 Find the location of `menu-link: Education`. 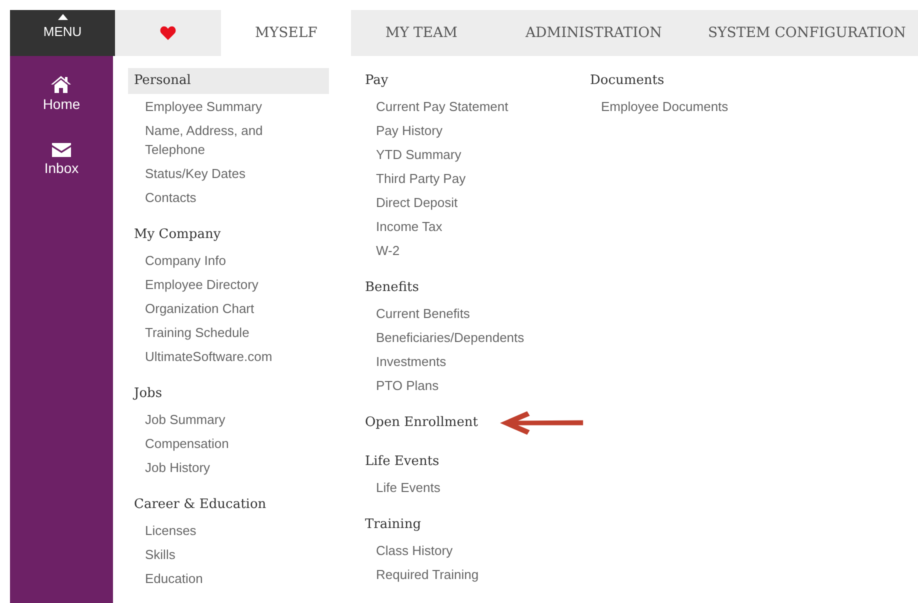

menu-link: Education is located at coordinates (228, 578).